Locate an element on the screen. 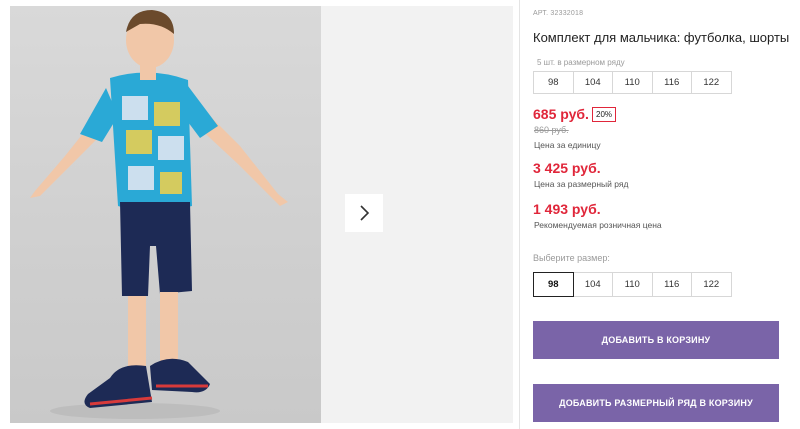 Image resolution: width=800 pixels, height=429 pixels. add-pack-to-cart-button: ДОБАВИТЬ РАЗМЕРНЫЙ РЯД В КОРЗИНУ is located at coordinates (656, 403).